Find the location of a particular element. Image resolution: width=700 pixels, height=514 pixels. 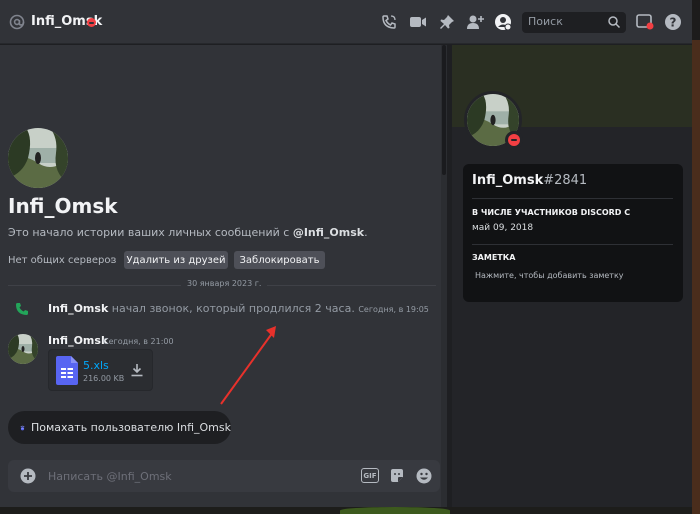

video-icon is located at coordinates (418, 22).